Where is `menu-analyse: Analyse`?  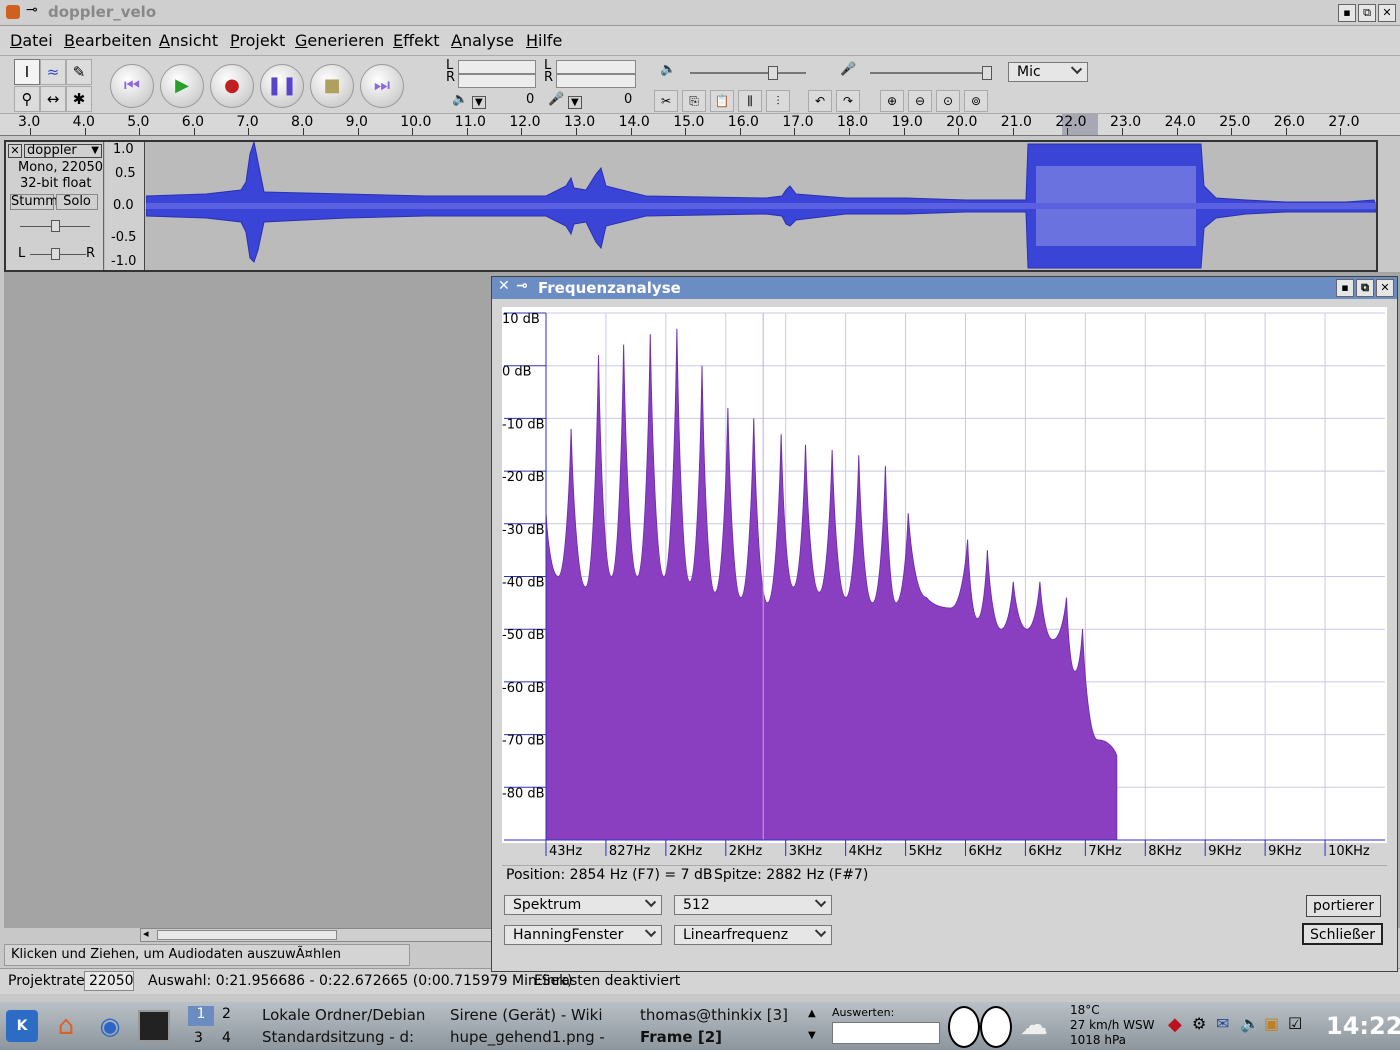 menu-analyse: Analyse is located at coordinates (482, 40).